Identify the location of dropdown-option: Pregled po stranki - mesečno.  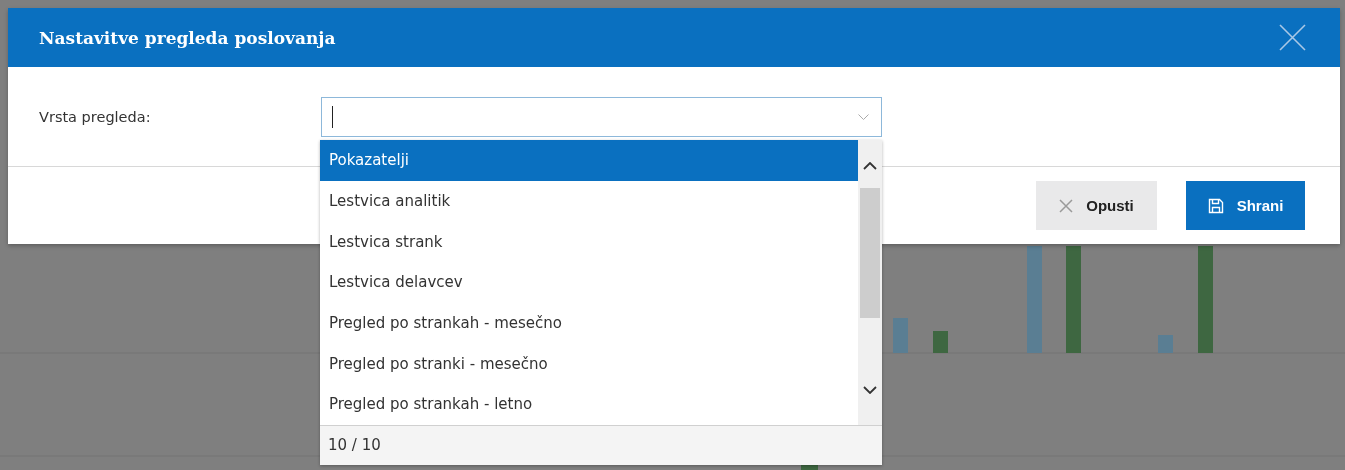
(589, 364).